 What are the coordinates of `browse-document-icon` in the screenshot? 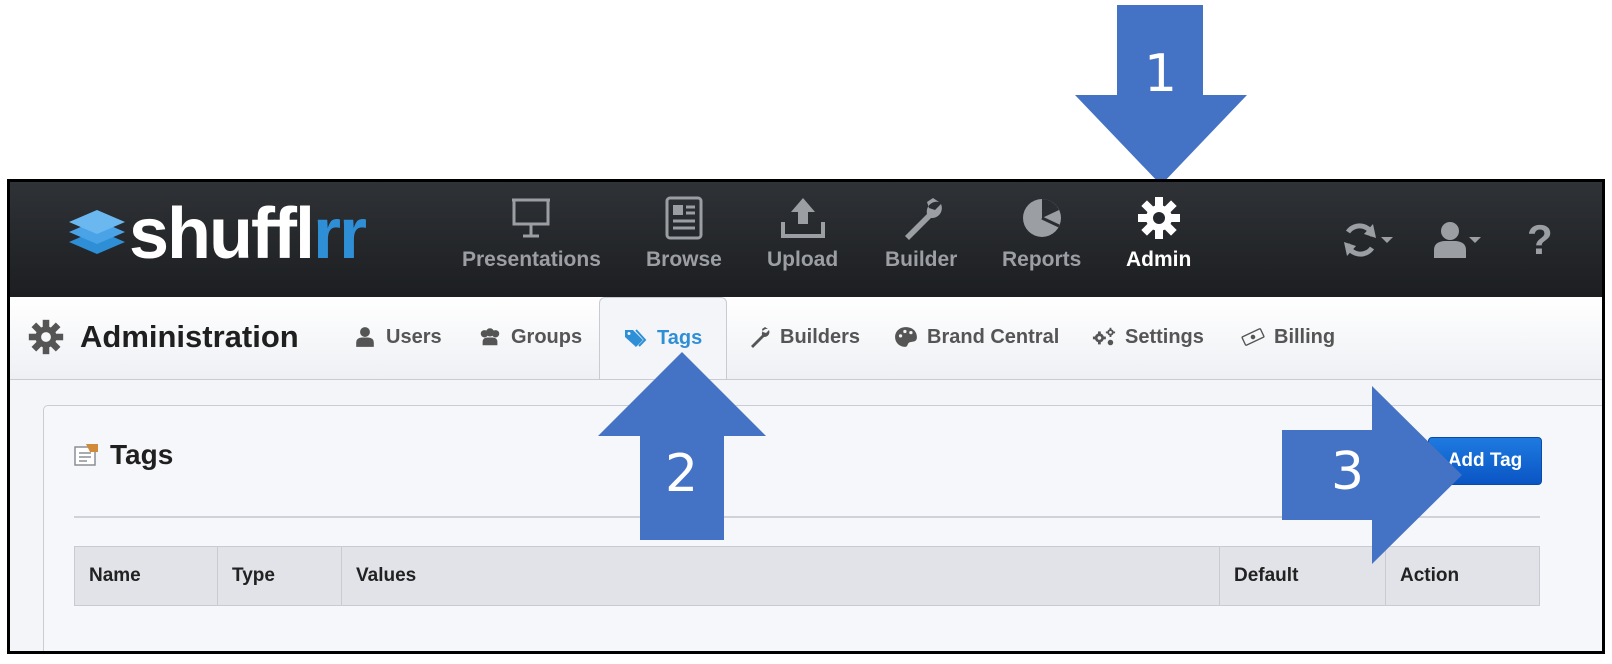 It's located at (684, 218).